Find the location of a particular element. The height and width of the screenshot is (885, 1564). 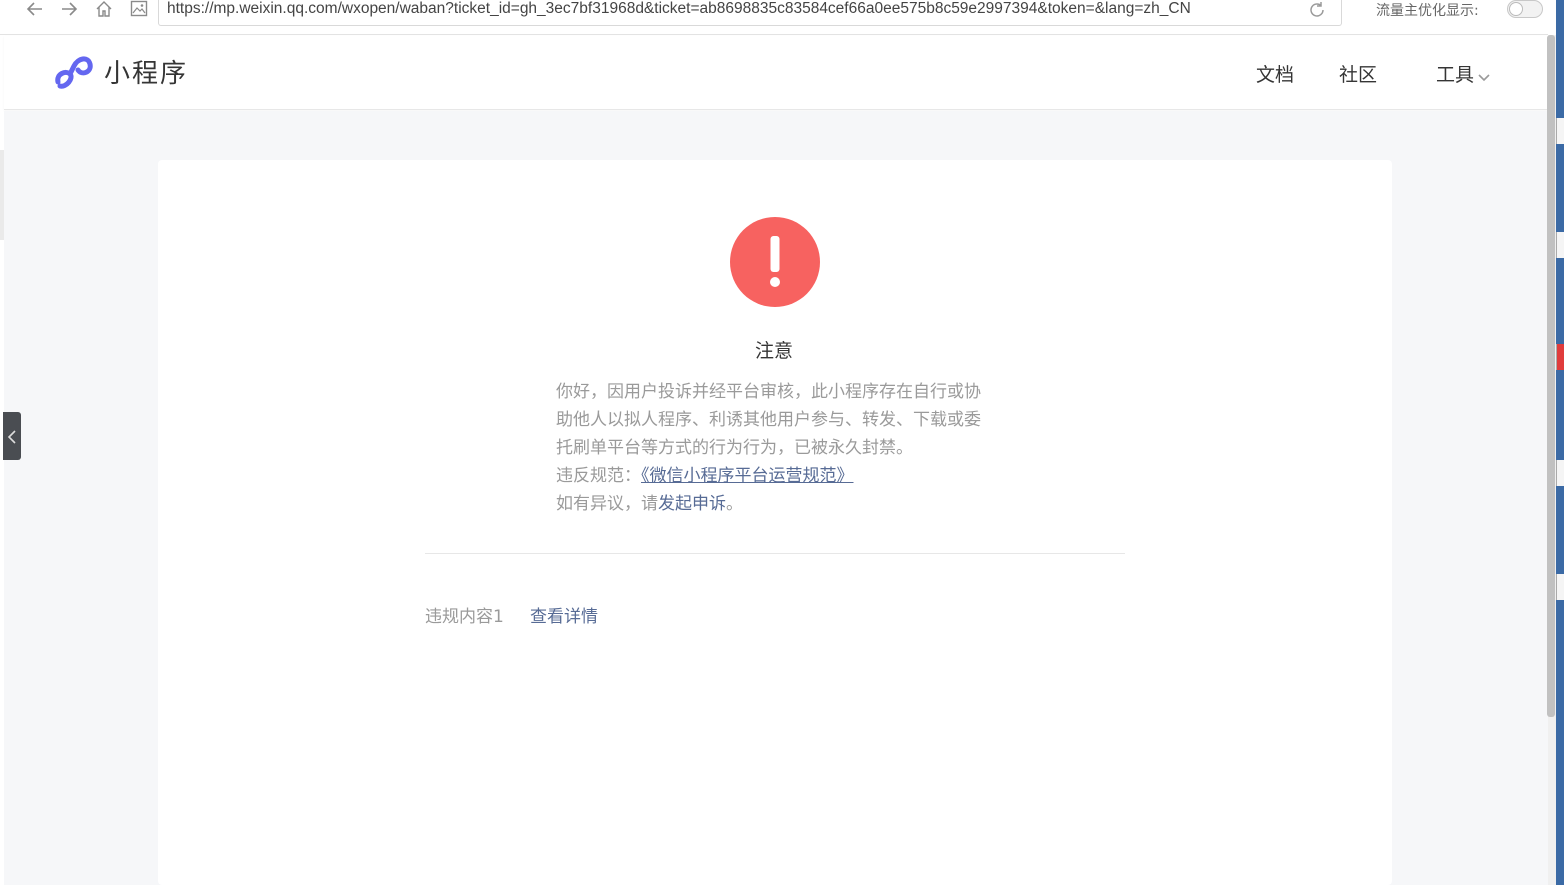

image-icon is located at coordinates (139, 11).